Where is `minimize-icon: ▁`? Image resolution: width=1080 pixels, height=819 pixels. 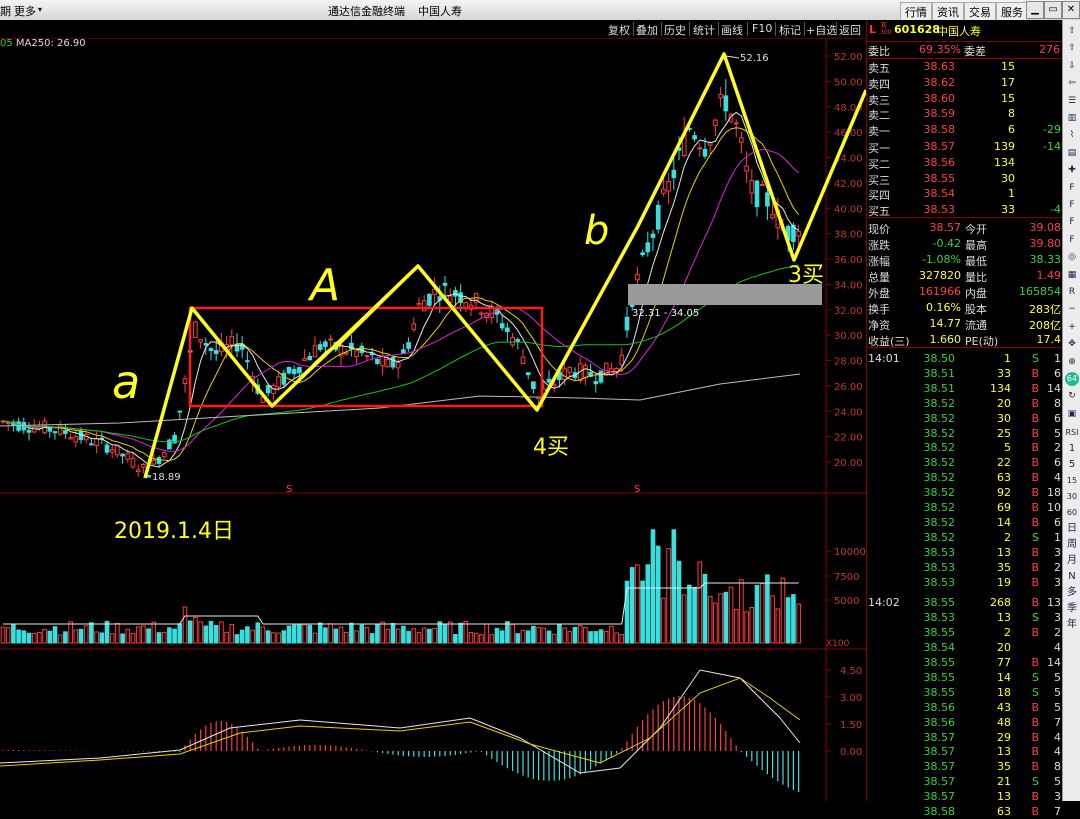 minimize-icon: ▁ is located at coordinates (1035, 10).